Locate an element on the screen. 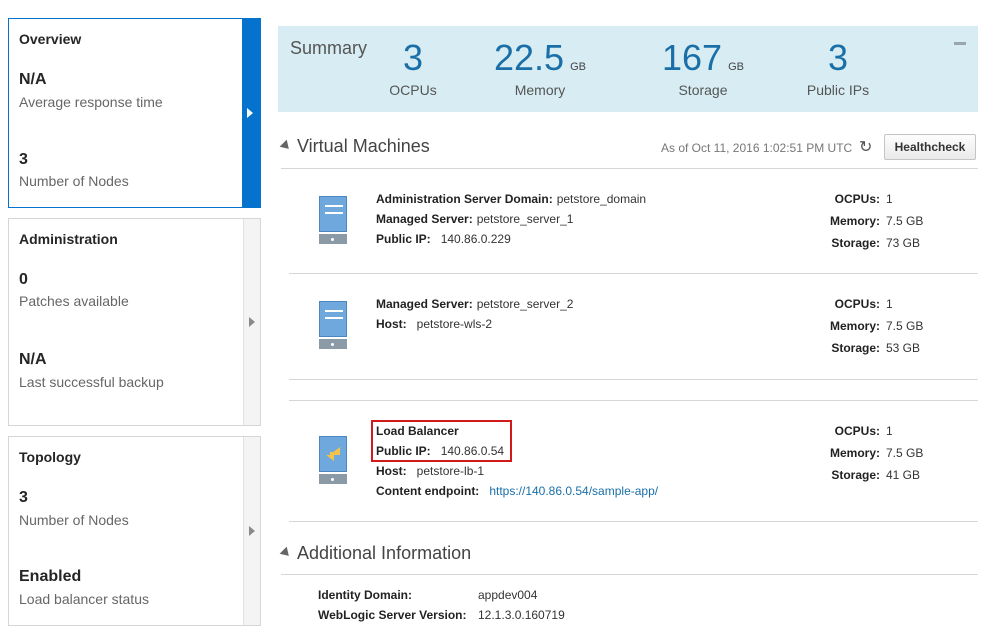  vm-section-title: Virtual Machines is located at coordinates (363, 146).